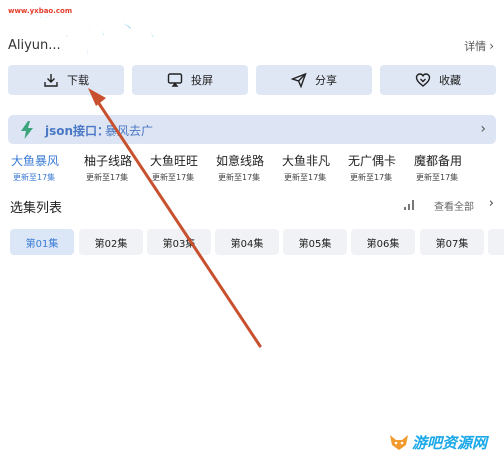 This screenshot has width=504, height=456. What do you see at coordinates (306, 161) in the screenshot?
I see `source-name: 大鱼非凡` at bounding box center [306, 161].